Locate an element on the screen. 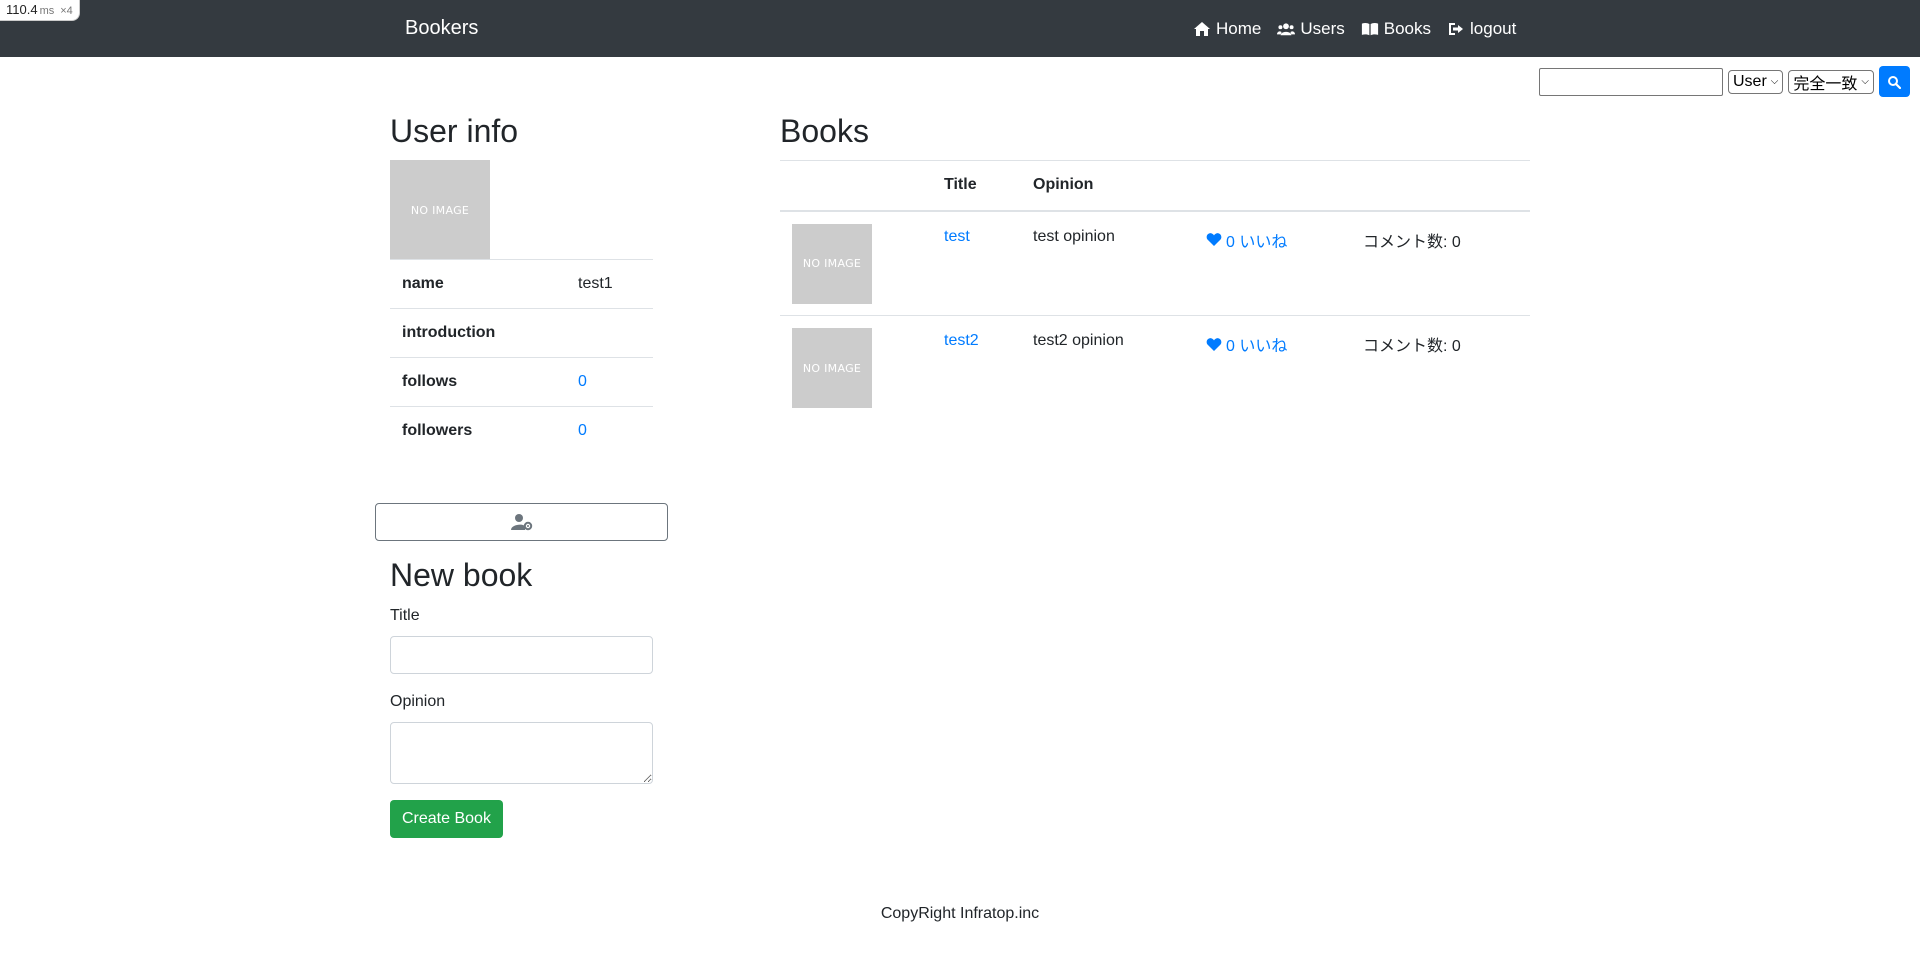 This screenshot has height=969, width=1920. brand-link: Bookers is located at coordinates (441, 28).